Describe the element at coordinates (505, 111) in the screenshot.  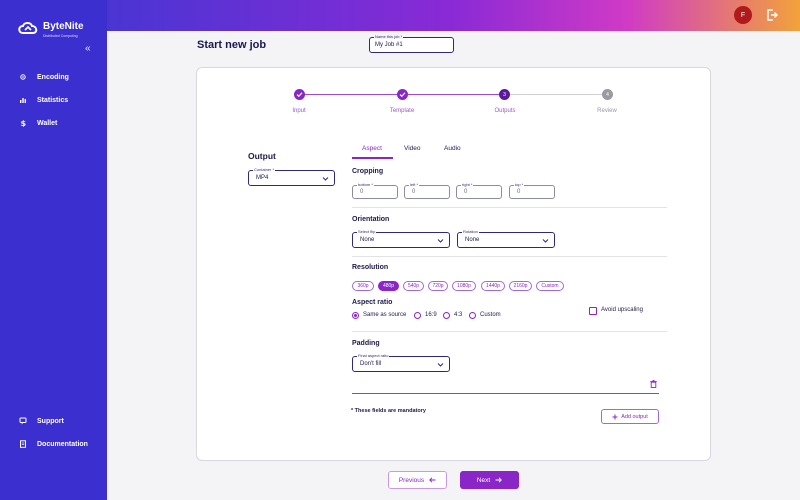
I see `step-label-outputs: Outputs` at that location.